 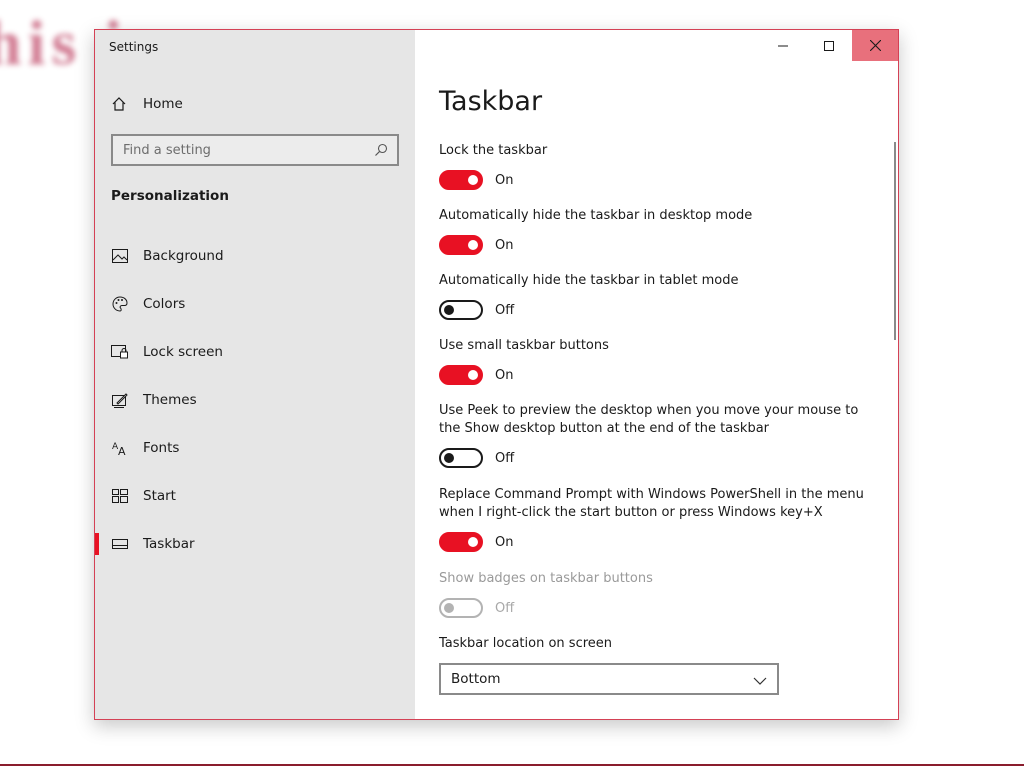 What do you see at coordinates (659, 542) in the screenshot?
I see `powershell-toggle-row: On` at bounding box center [659, 542].